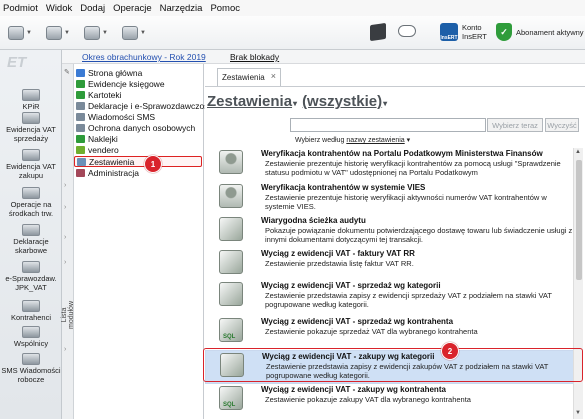 The image size is (585, 419). Describe the element at coordinates (299, 101) in the screenshot. I see `page-title: Zestawienia ▾ (wszystkie) ▾` at that location.